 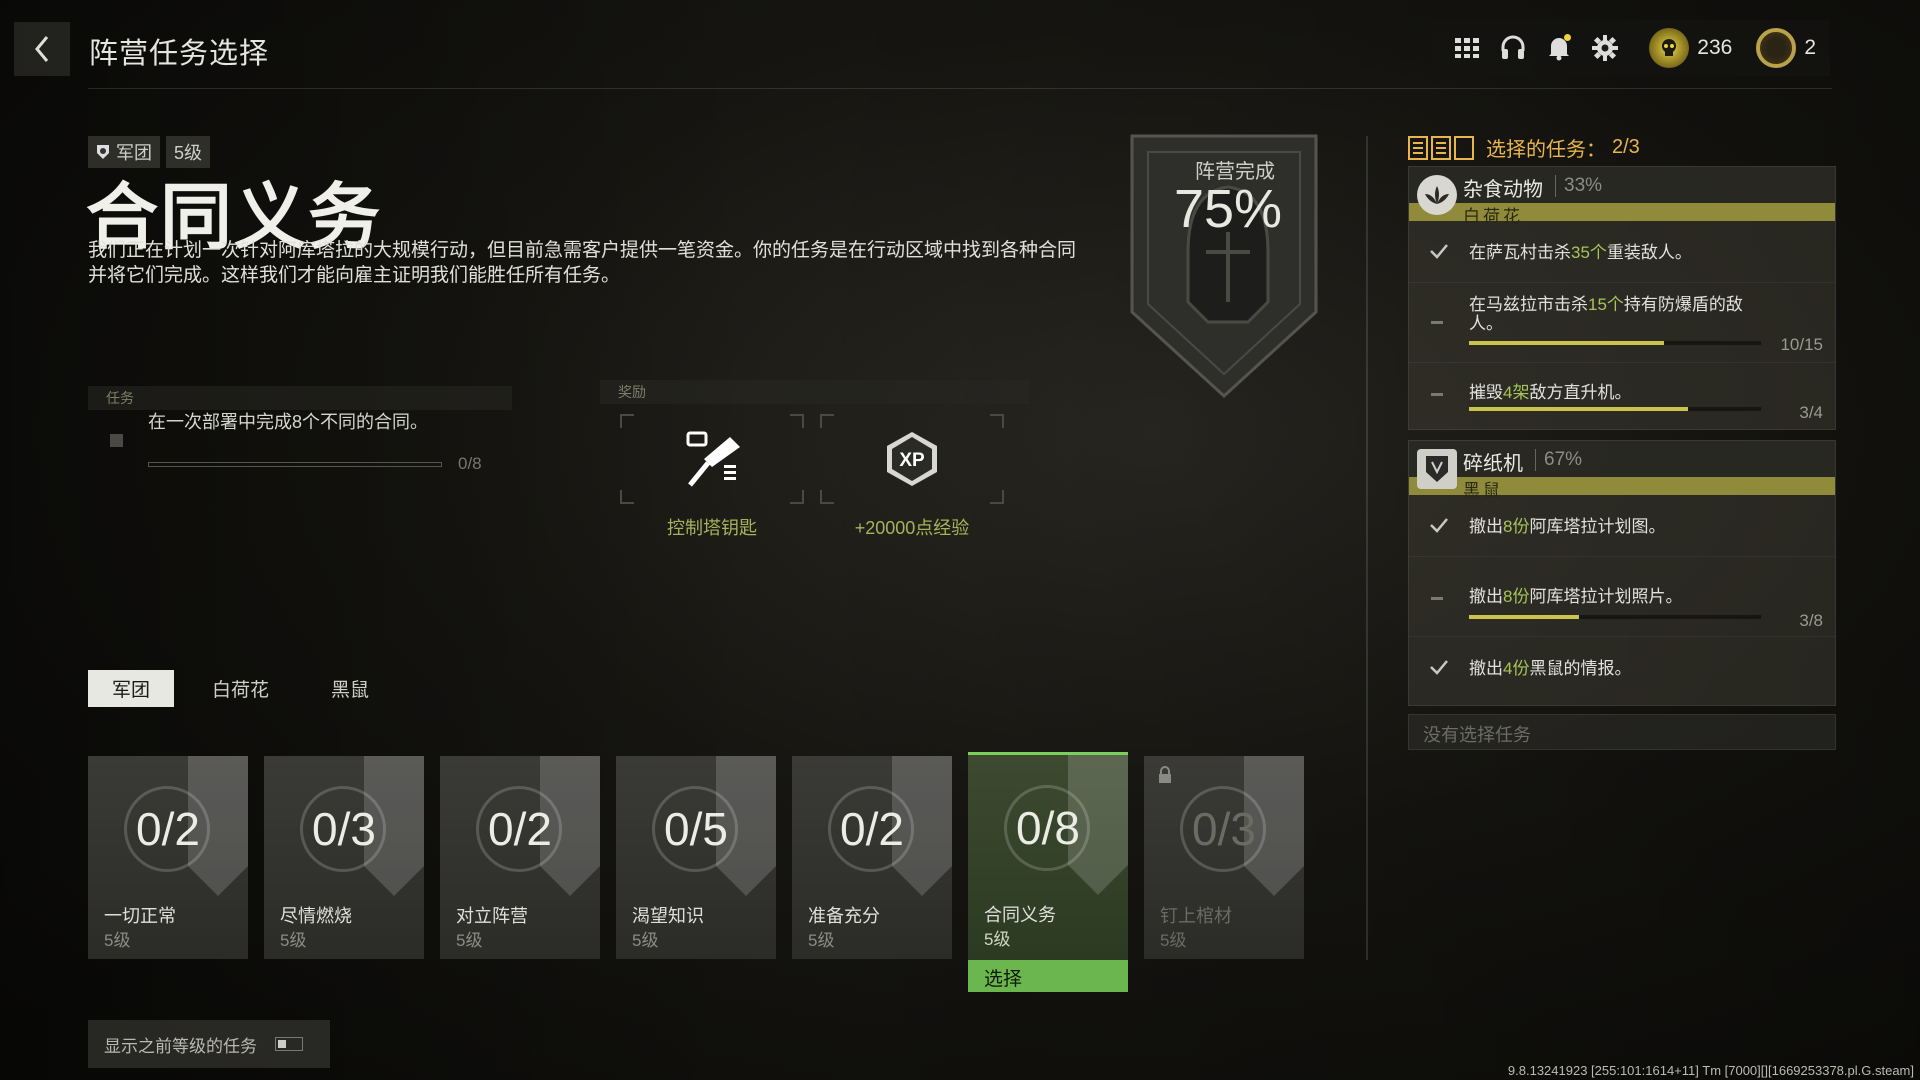 I want to click on objective-count: 3/4, so click(x=1811, y=412).